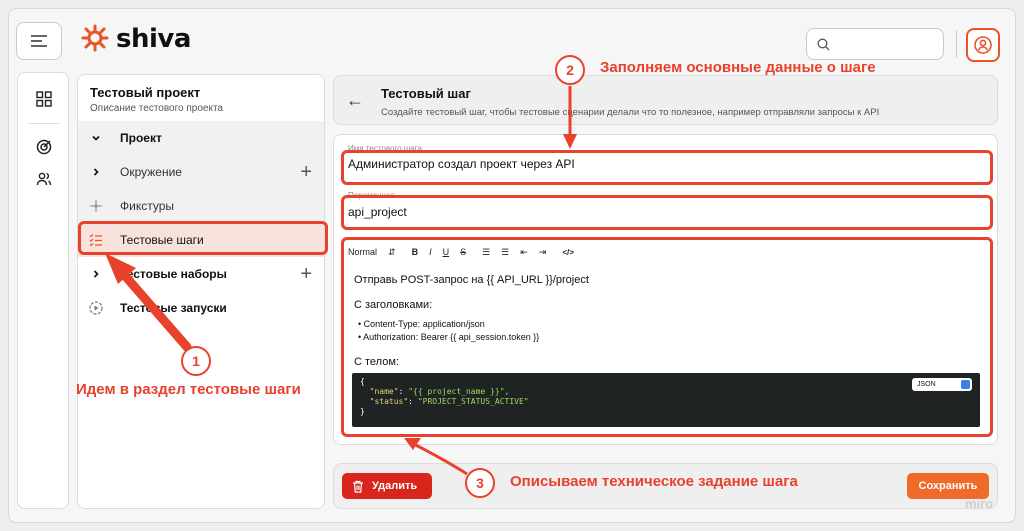 Image resolution: width=1024 pixels, height=531 pixels. Describe the element at coordinates (412, 444) in the screenshot. I see `arrow-3-head` at that location.